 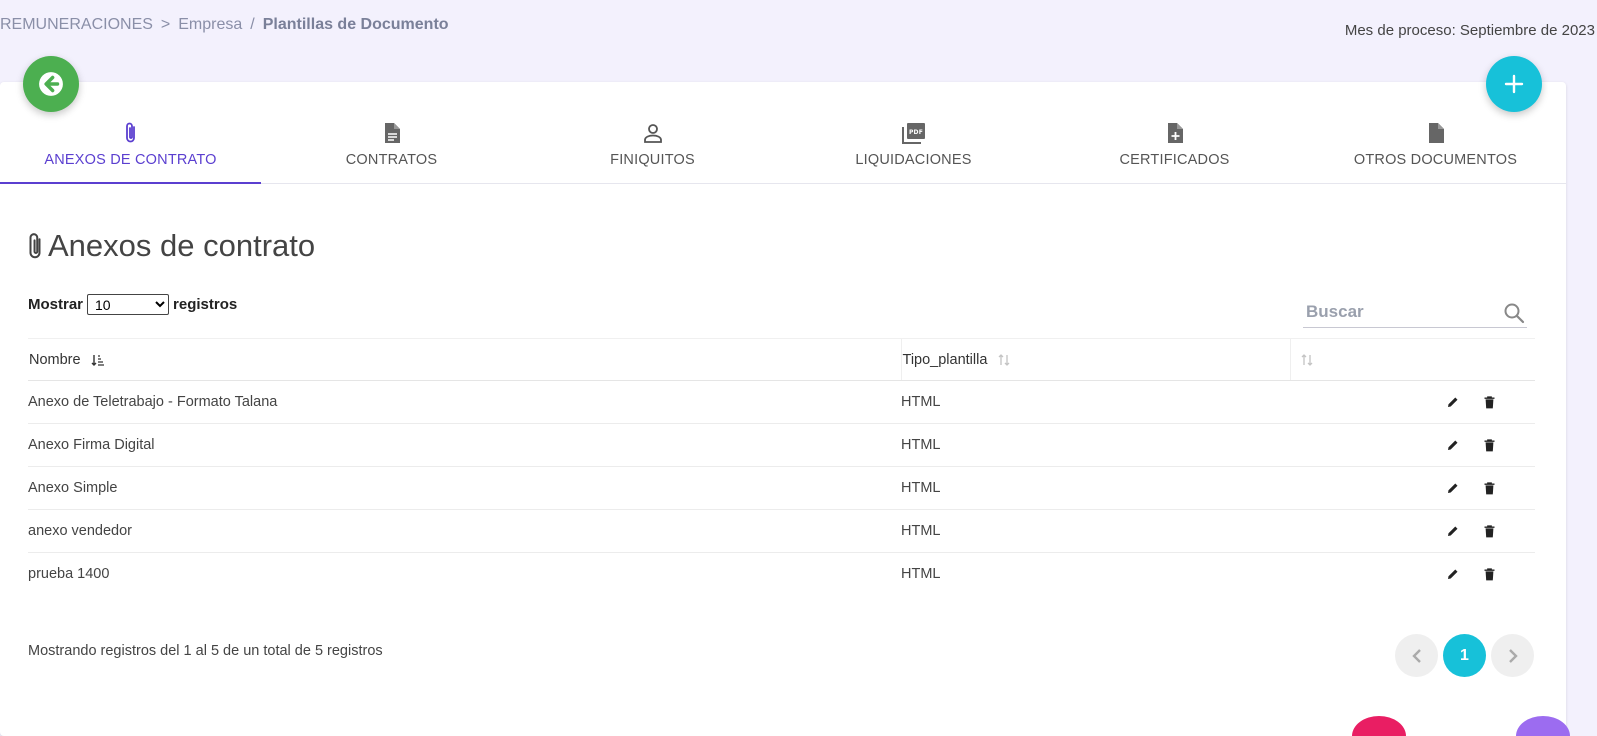 I want to click on sort-ascending-icon, so click(x=97, y=360).